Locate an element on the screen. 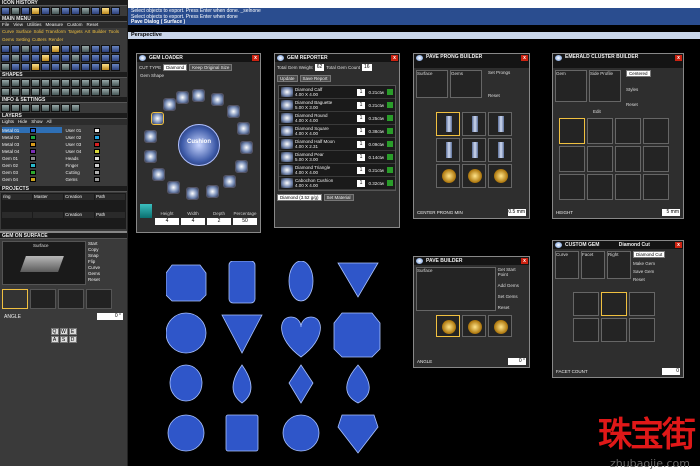  project-cell is located at coordinates (17, 214).